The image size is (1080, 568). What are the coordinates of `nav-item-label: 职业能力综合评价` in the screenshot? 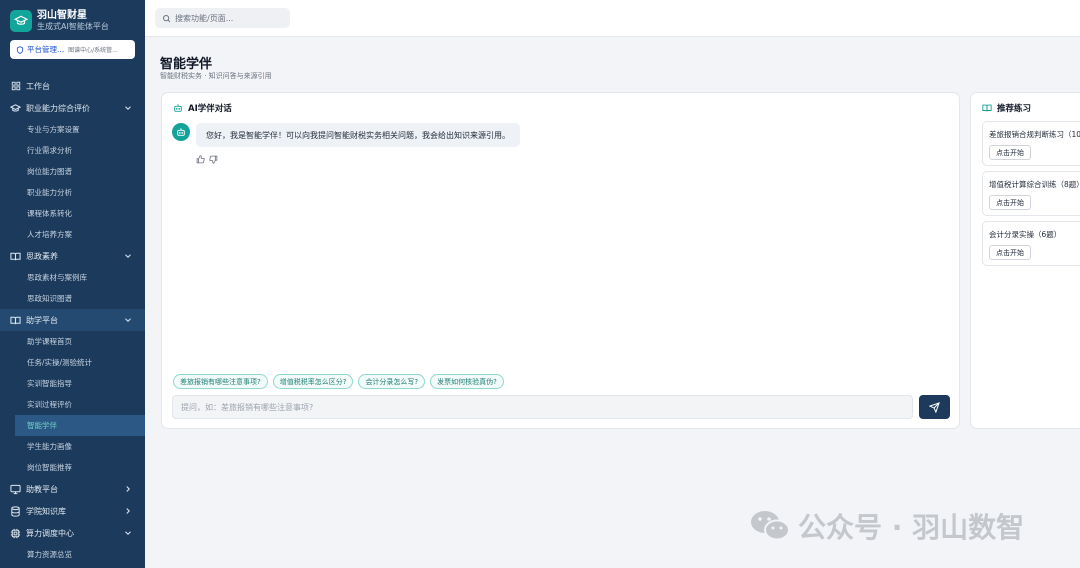 It's located at (58, 108).